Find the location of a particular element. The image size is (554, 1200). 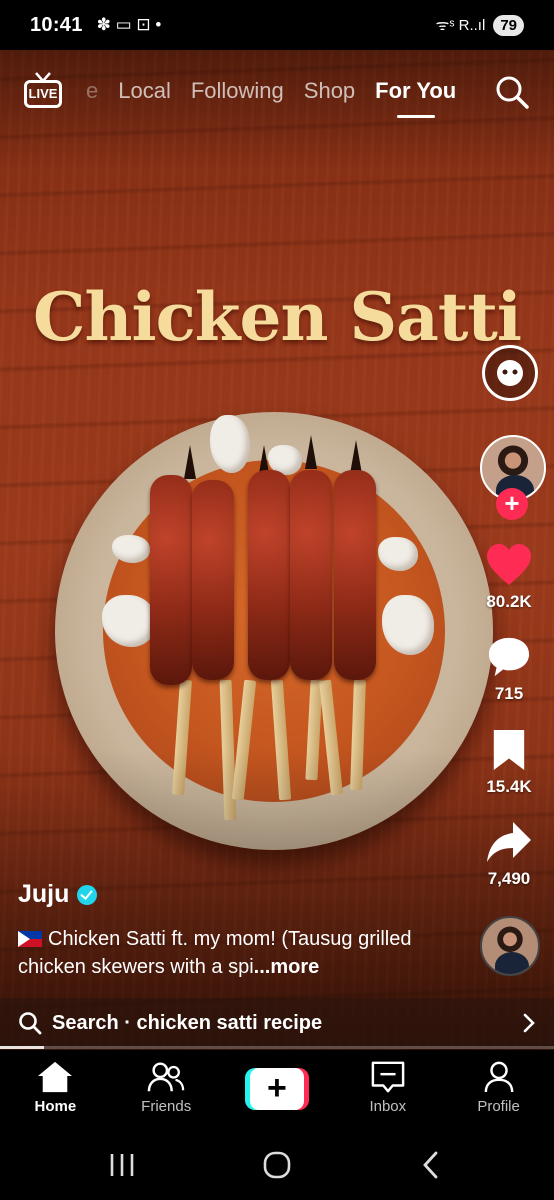

comment-button: 715 is located at coordinates (509, 669).